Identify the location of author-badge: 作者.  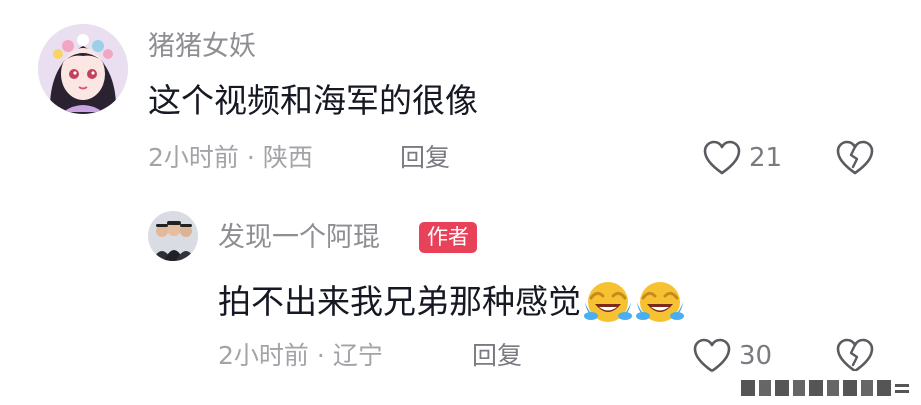
(448, 237).